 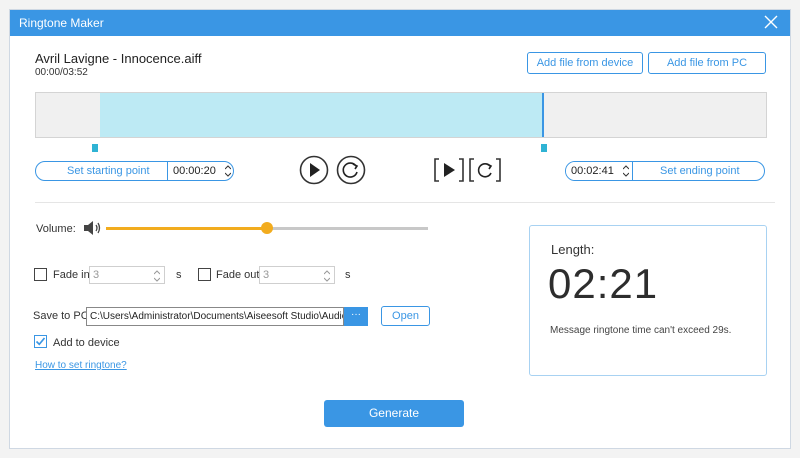 I want to click on playhead, so click(x=543, y=115).